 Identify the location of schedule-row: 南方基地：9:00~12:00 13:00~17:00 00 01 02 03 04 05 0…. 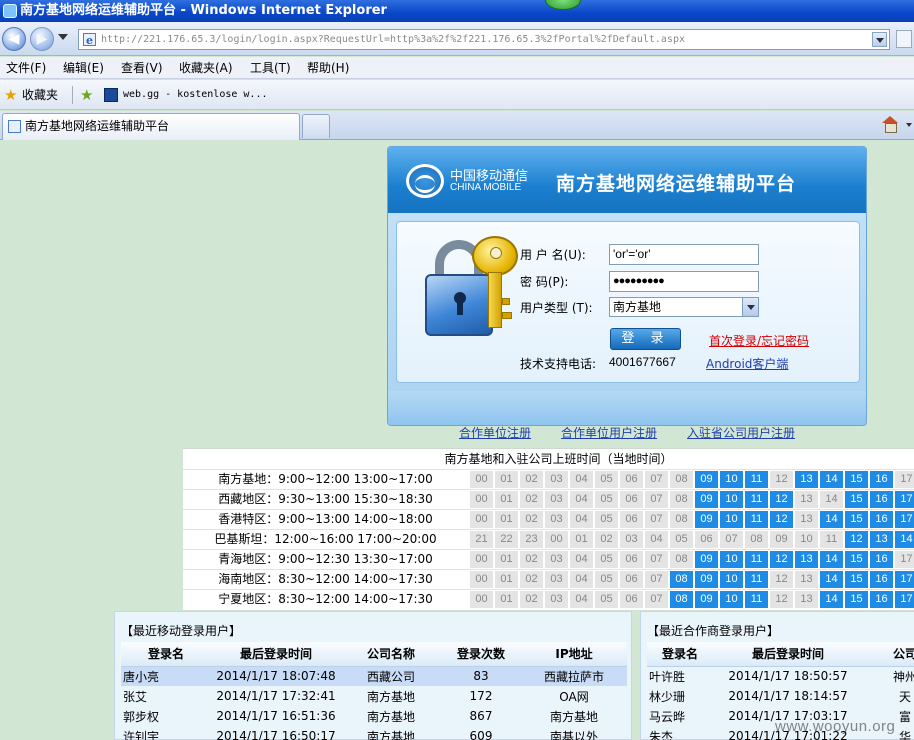
(548, 479).